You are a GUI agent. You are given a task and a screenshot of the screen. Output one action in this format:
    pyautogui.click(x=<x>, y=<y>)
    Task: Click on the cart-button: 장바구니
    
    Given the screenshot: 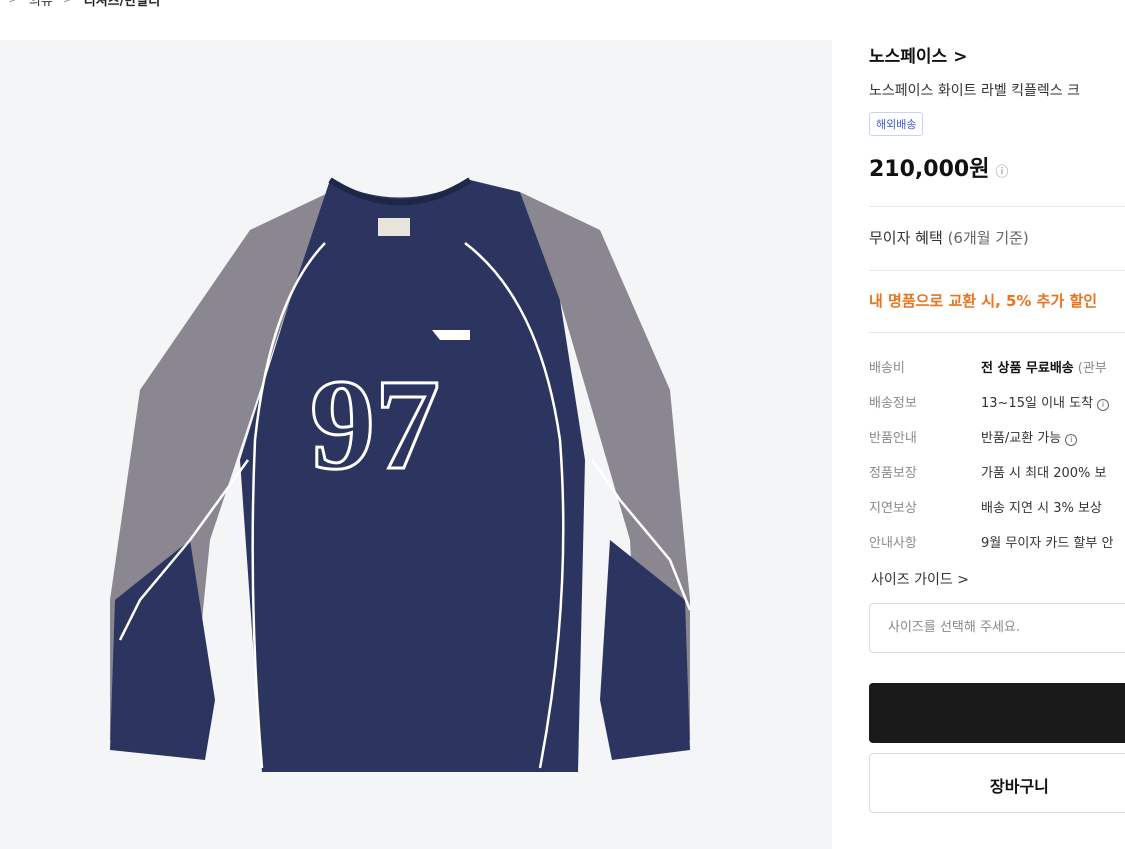 What is the action you would take?
    pyautogui.click(x=997, y=783)
    